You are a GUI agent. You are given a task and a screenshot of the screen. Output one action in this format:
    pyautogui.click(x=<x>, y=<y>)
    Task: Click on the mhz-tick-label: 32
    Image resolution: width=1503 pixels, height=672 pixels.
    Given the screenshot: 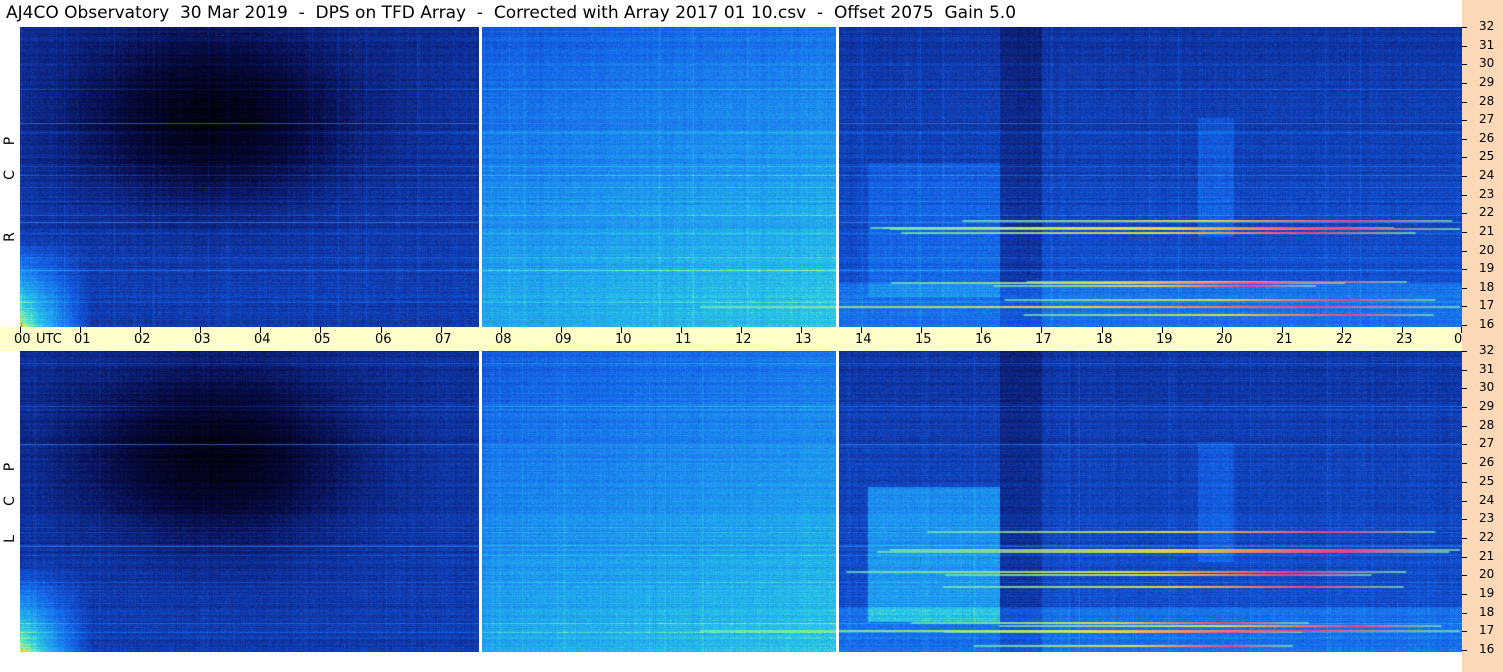 What is the action you would take?
    pyautogui.click(x=1487, y=350)
    